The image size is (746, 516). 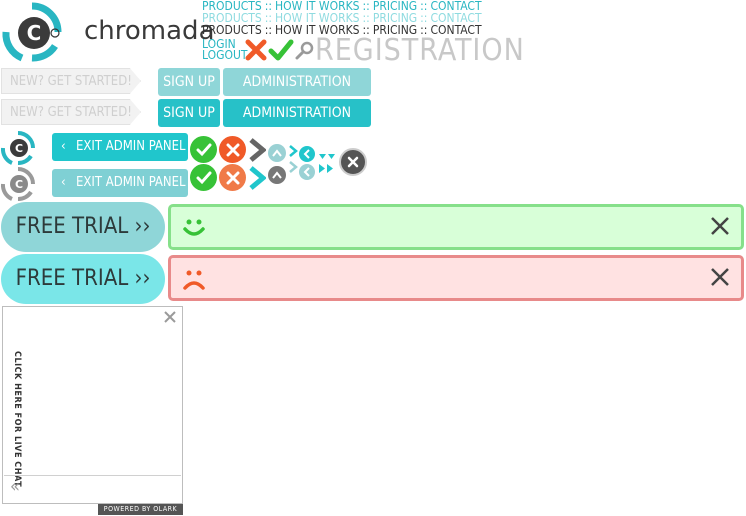 What do you see at coordinates (232, 30) in the screenshot?
I see `nav-products: PRODUCTS` at bounding box center [232, 30].